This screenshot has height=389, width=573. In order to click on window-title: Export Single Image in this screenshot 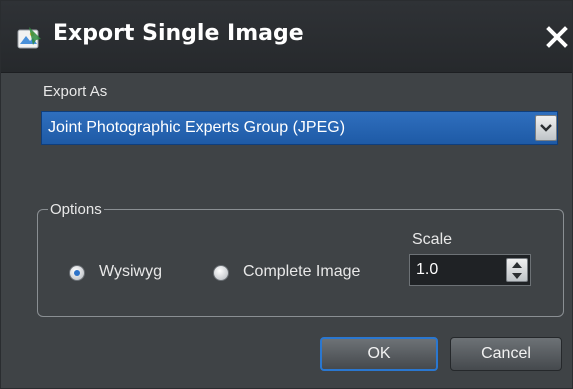, I will do `click(178, 33)`.